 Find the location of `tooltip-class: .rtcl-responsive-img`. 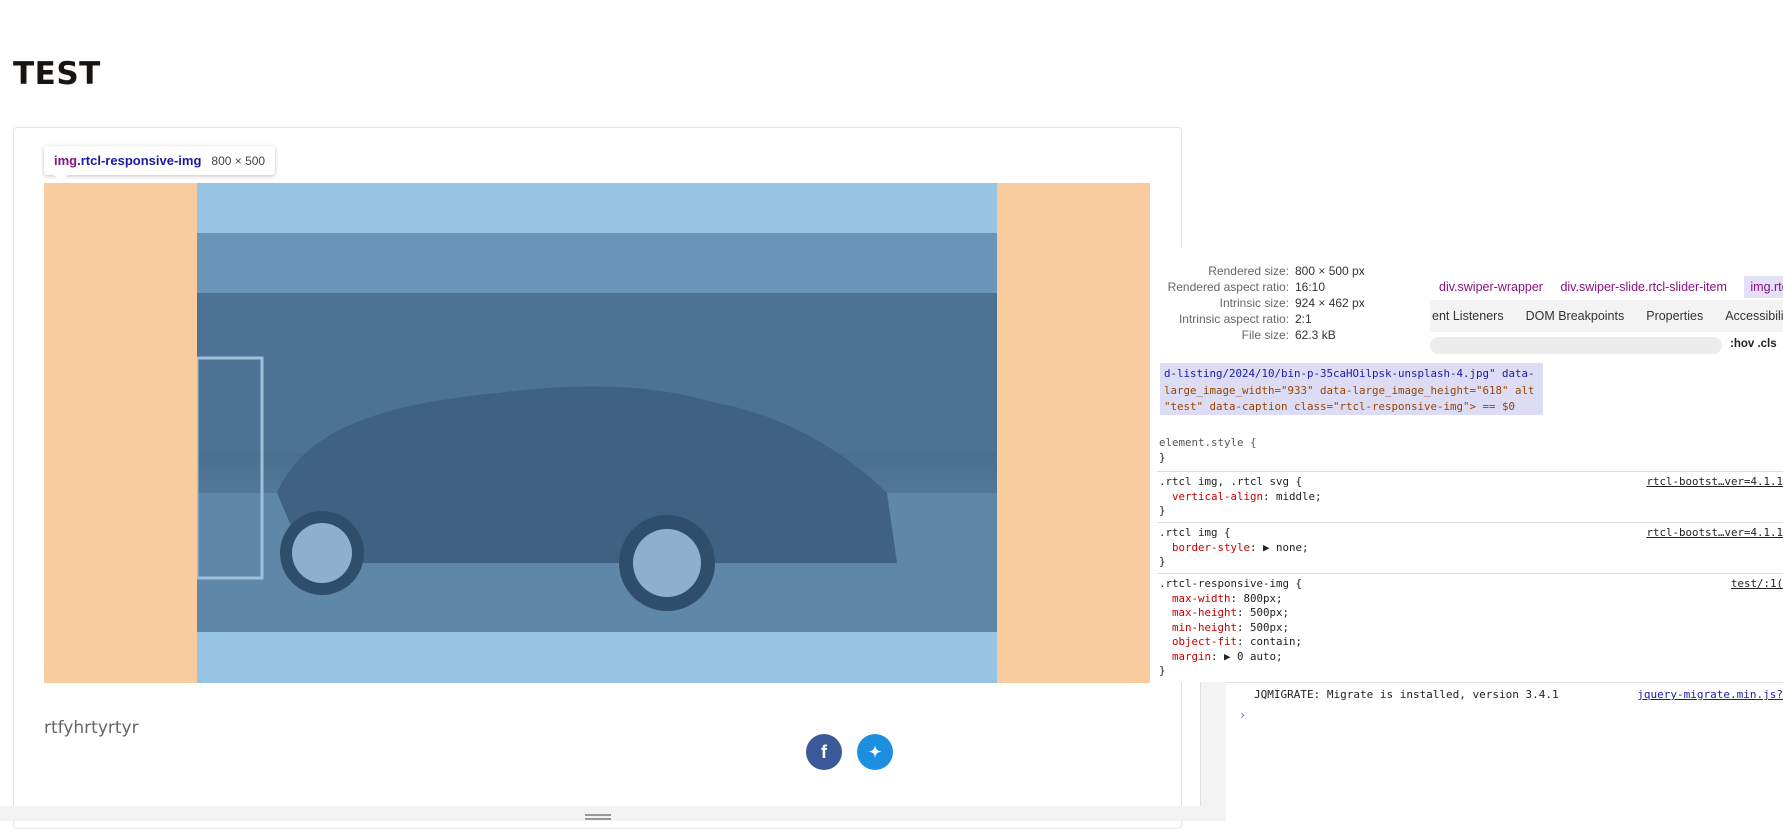

tooltip-class: .rtcl-responsive-img is located at coordinates (139, 160).